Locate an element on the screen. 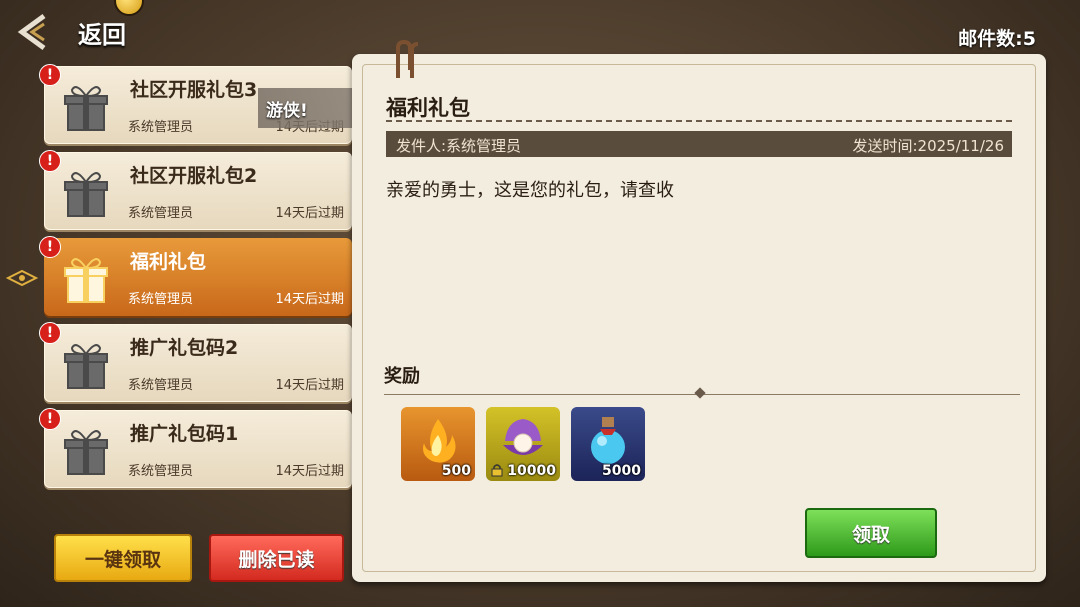 This screenshot has width=1080, height=607. mail-item-title: 社区开服礼包3 is located at coordinates (194, 90).